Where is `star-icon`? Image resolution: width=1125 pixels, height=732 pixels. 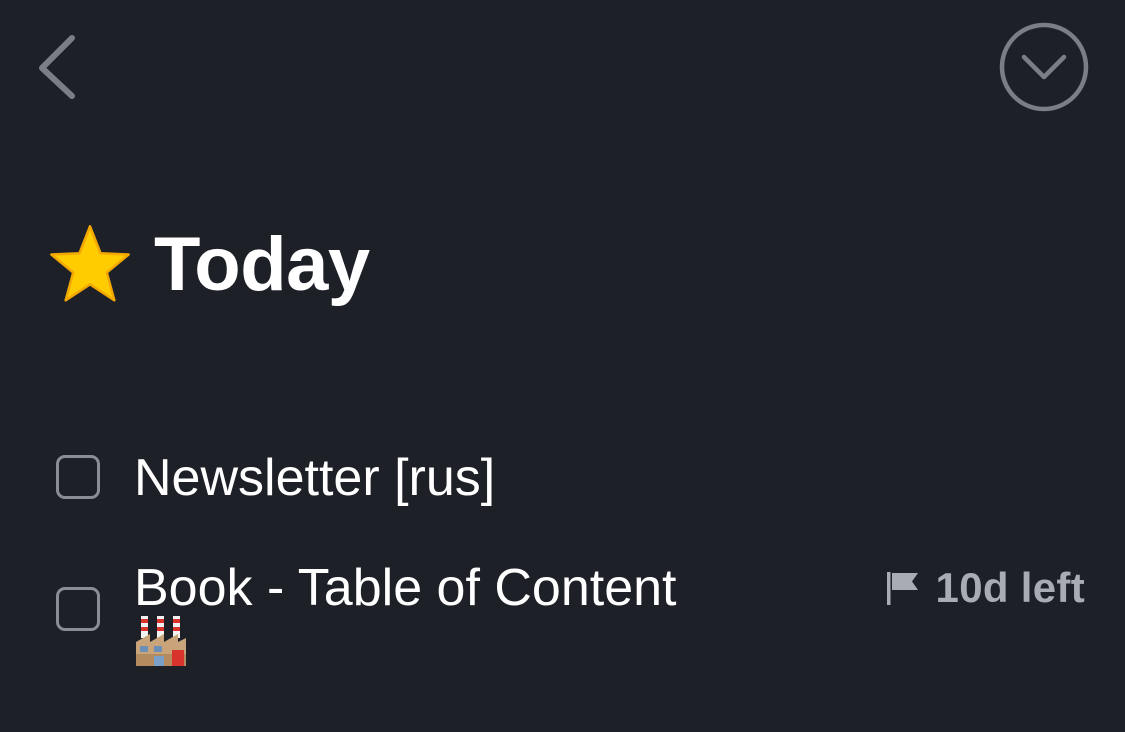
star-icon is located at coordinates (90, 263).